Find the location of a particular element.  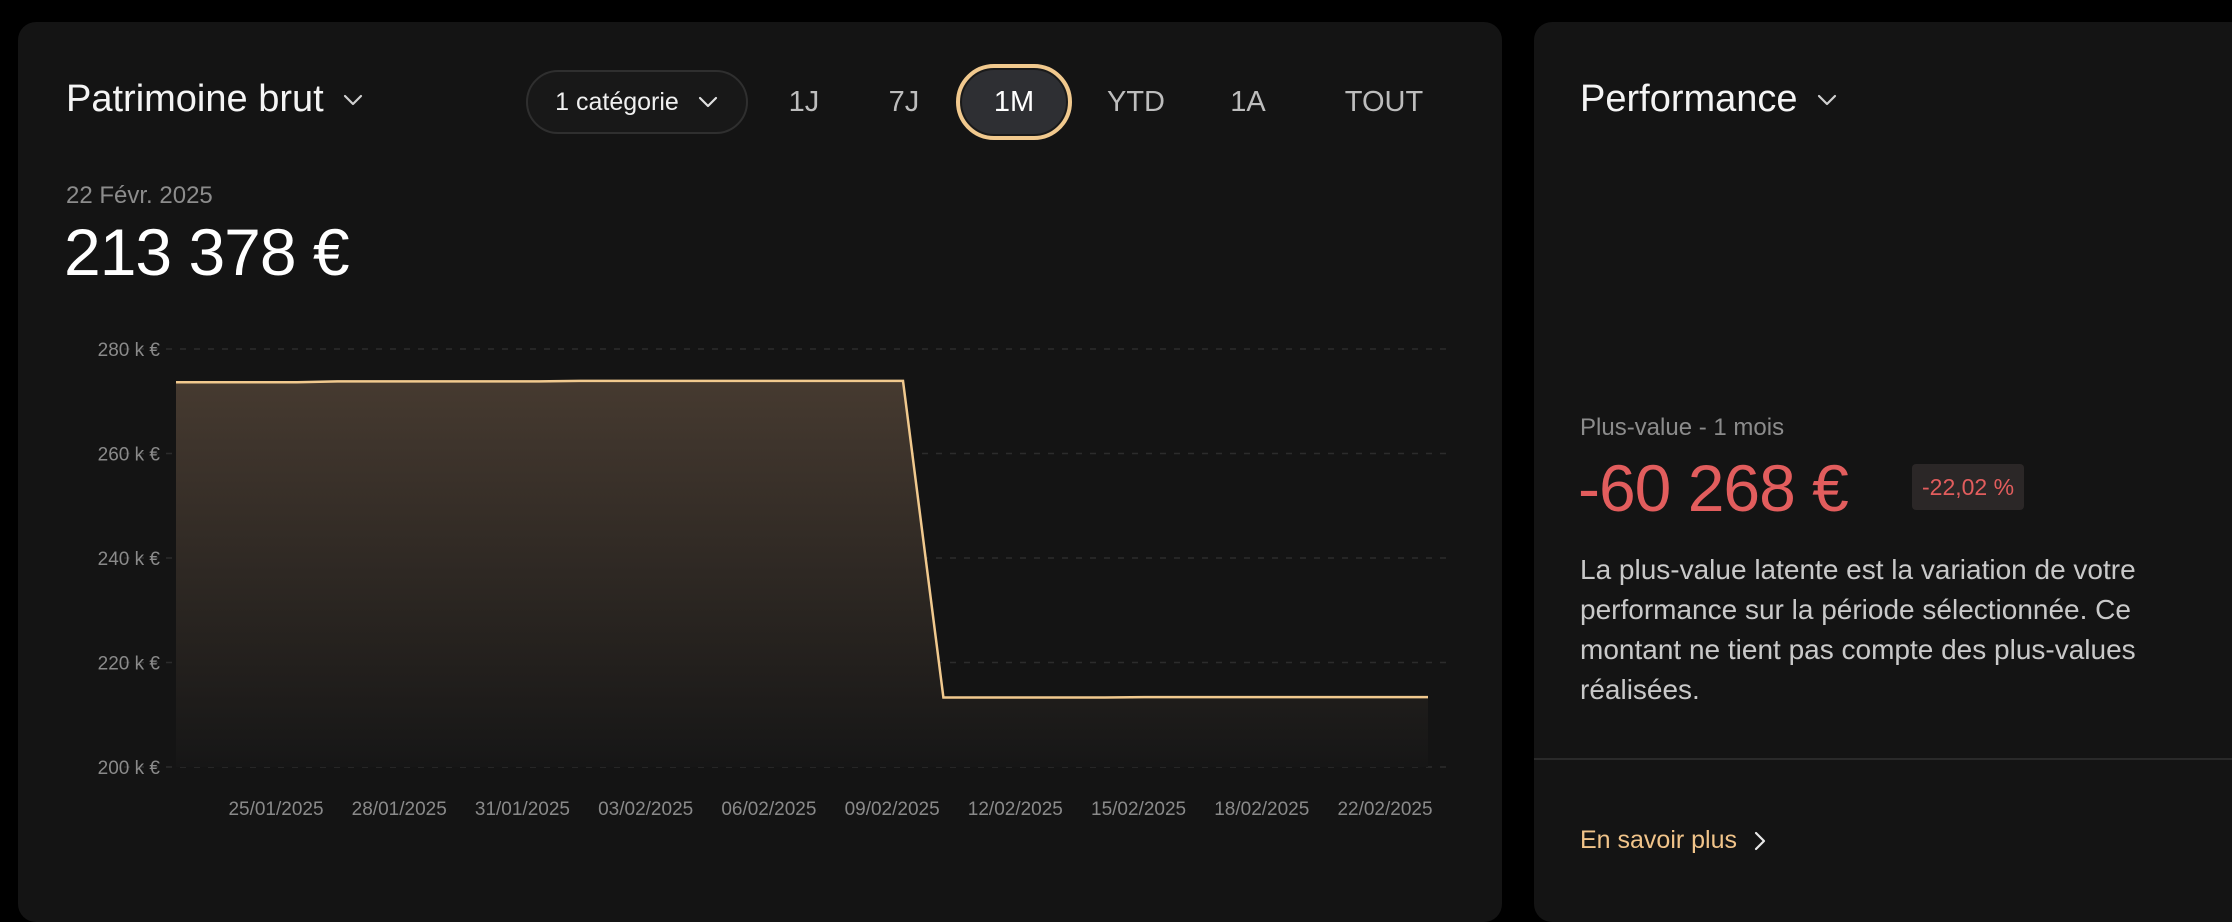

gain-label: Plus-value - 1 mois is located at coordinates (1682, 427).